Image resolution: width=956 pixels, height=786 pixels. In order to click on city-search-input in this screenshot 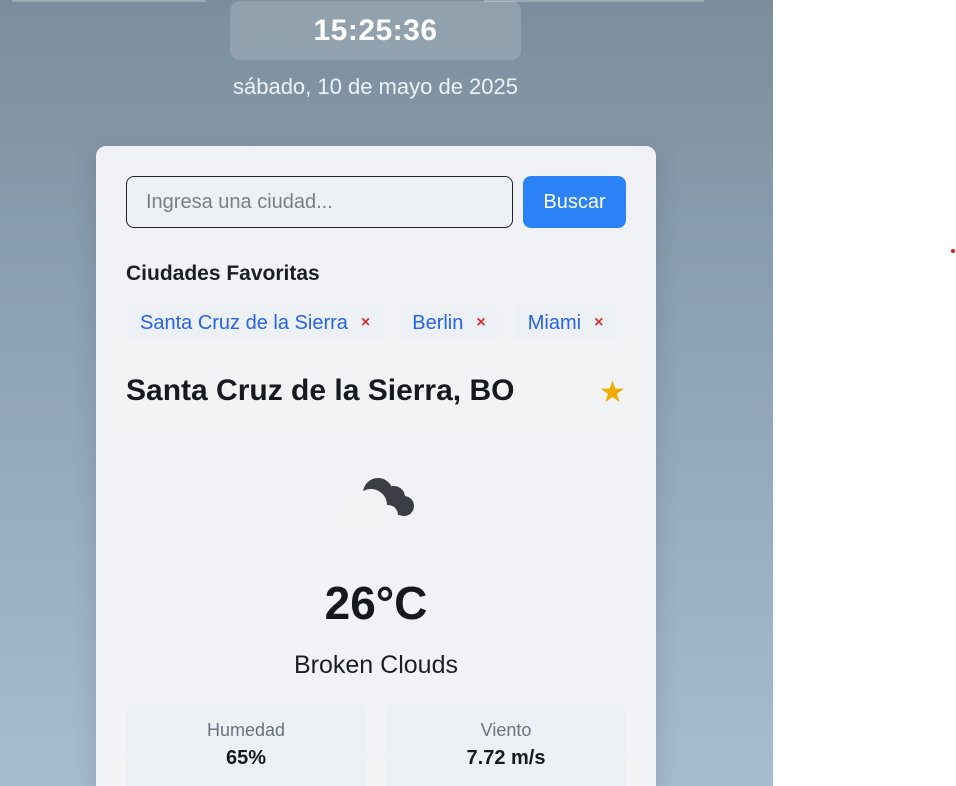, I will do `click(319, 202)`.